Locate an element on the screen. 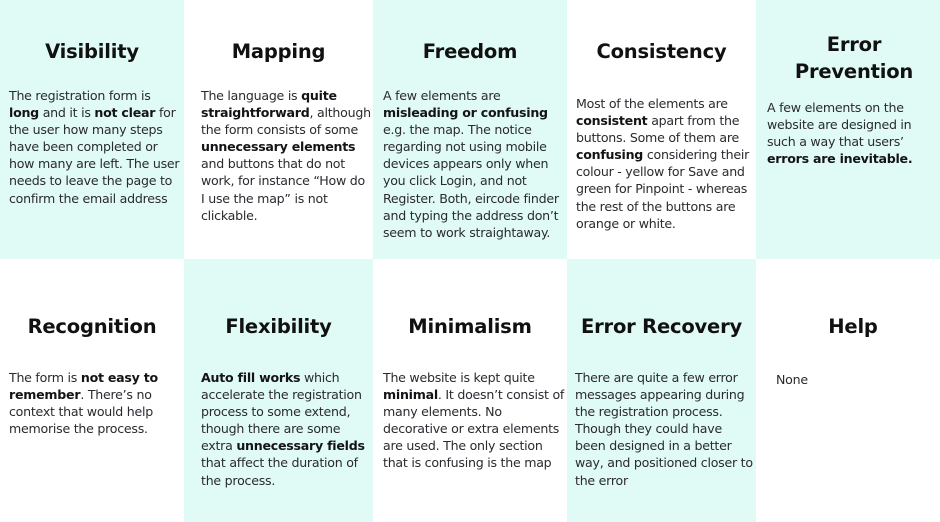 Image resolution: width=940 pixels, height=522 pixels. emphasis-text: minimal is located at coordinates (410, 395).